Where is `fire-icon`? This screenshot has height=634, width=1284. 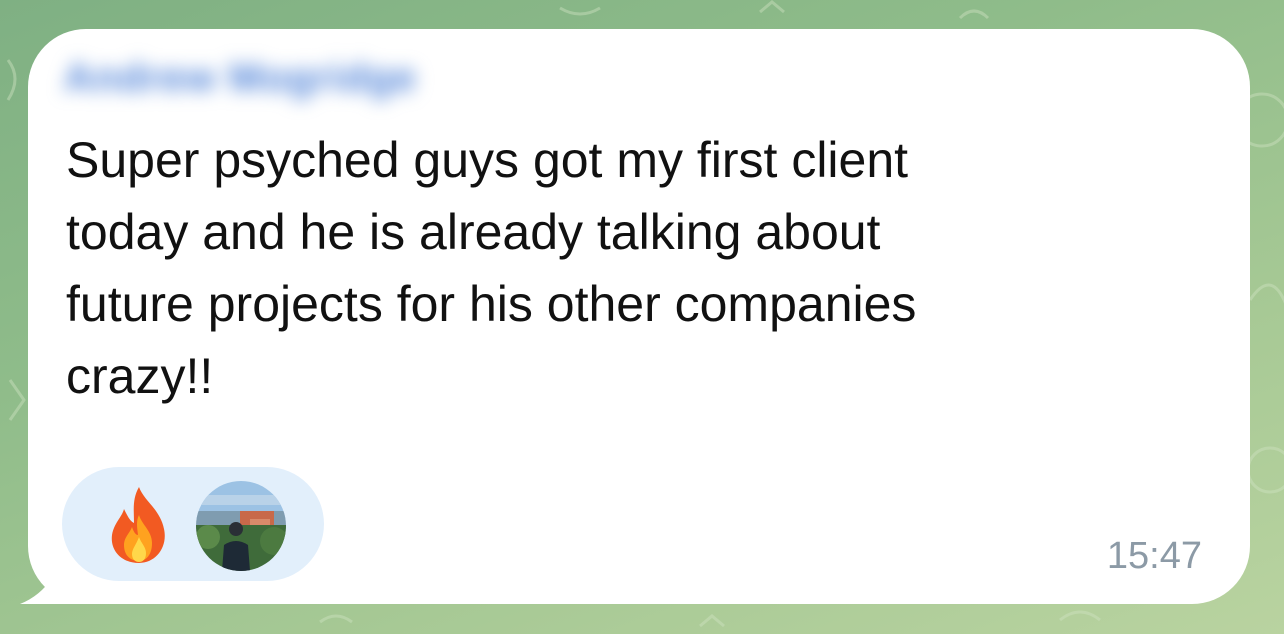 fire-icon is located at coordinates (138, 525).